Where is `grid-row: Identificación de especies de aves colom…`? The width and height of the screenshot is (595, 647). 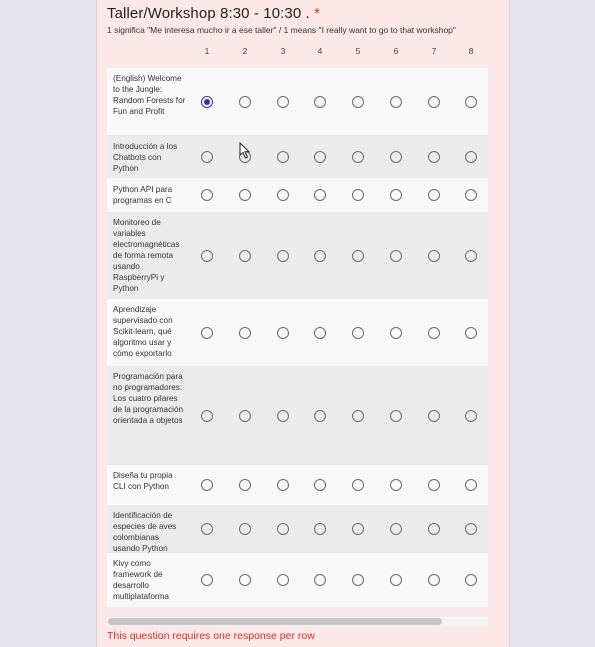 grid-row: Identificación de especies de aves colom… is located at coordinates (297, 529).